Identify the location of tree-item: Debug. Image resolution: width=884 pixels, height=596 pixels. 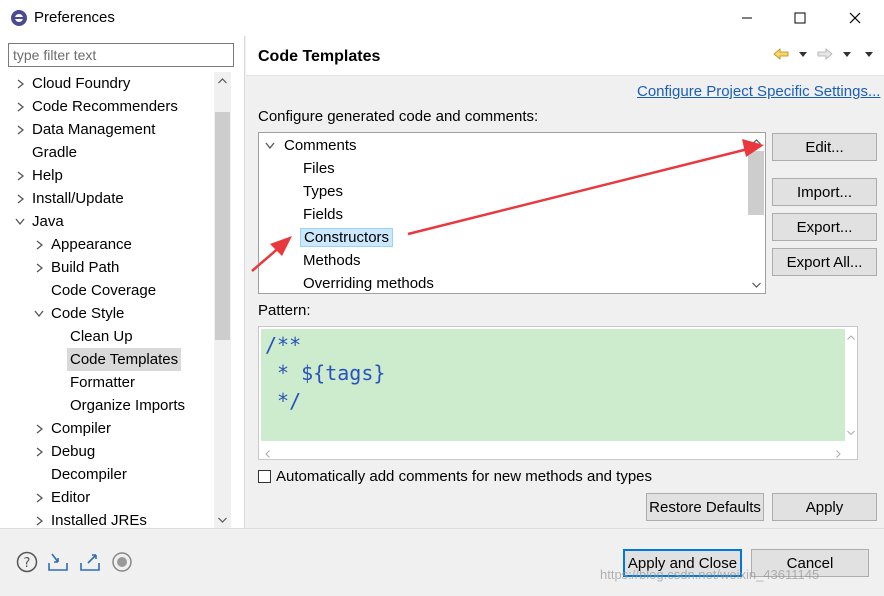
(107, 451).